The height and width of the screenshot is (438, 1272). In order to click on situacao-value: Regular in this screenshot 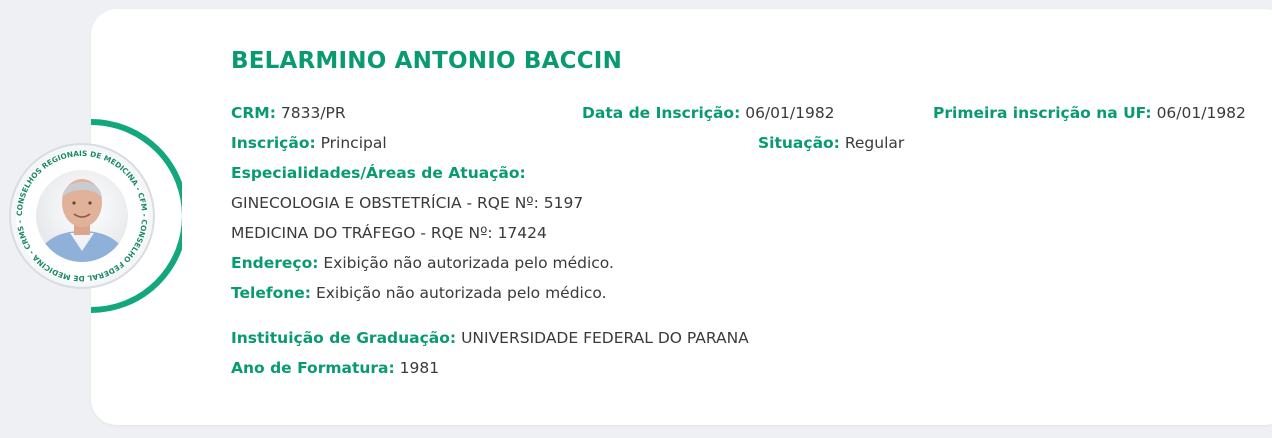, I will do `click(874, 143)`.